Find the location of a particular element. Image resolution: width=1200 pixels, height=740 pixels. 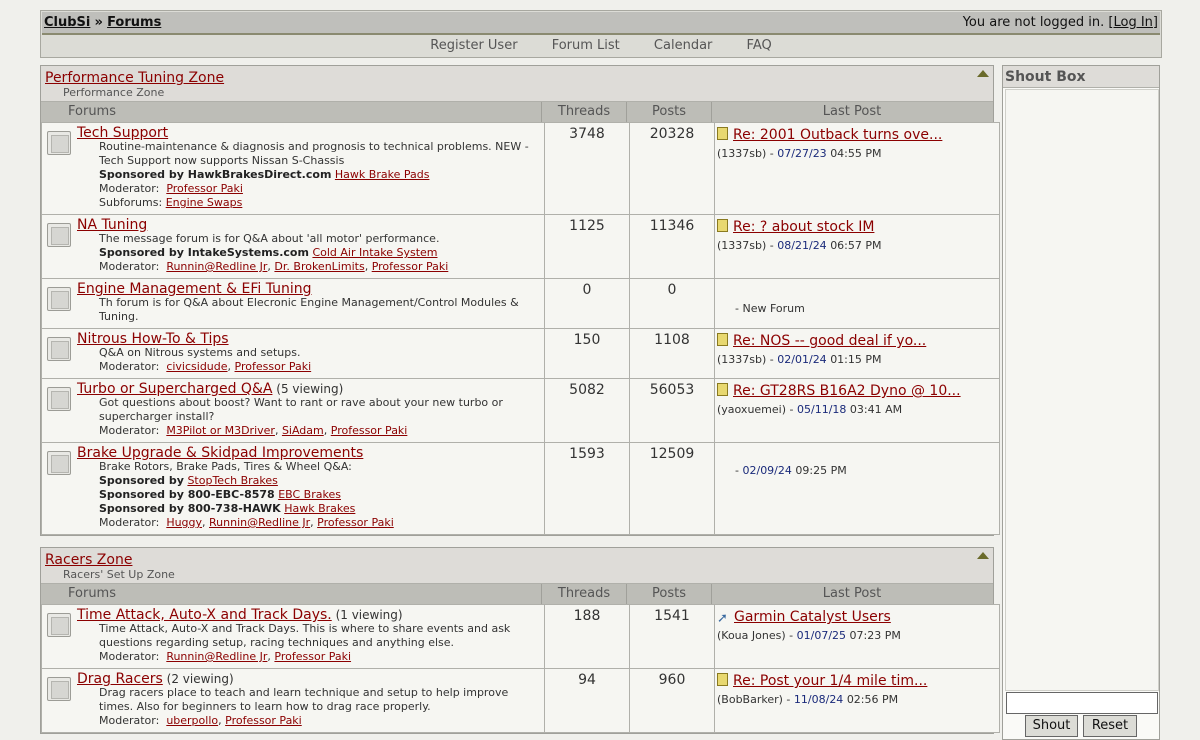

nav-register-user: Register User is located at coordinates (473, 44).